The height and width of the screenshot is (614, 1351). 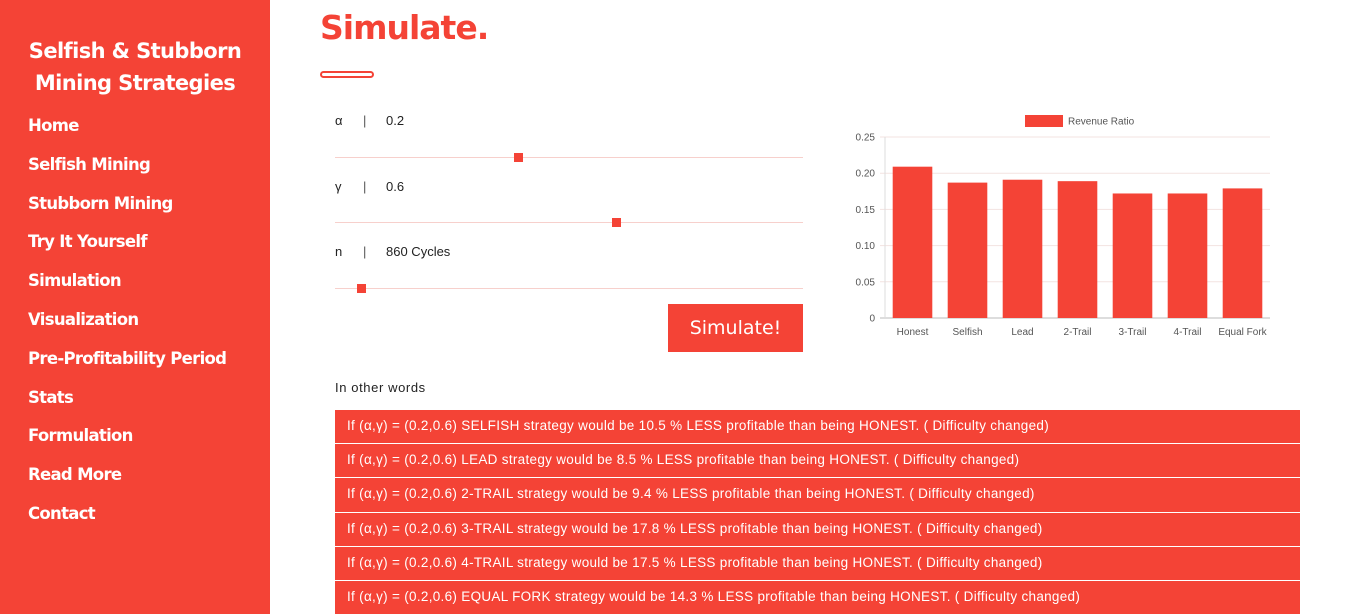 I want to click on nav-item-contact: Contact, so click(x=127, y=523).